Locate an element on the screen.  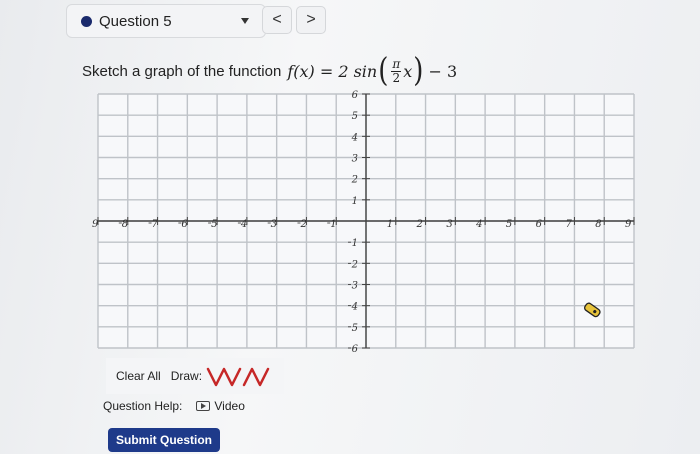
prompt-text: Sketch a graph of the function is located at coordinates (182, 71).